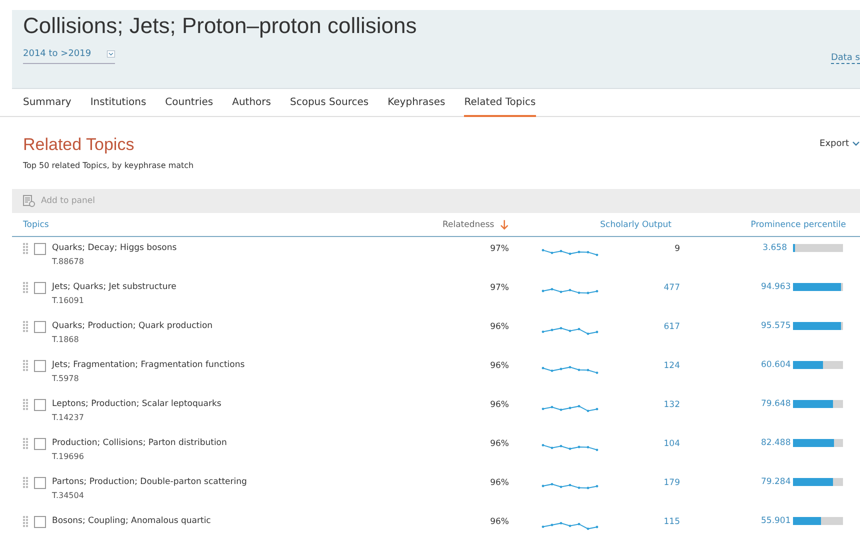  Describe the element at coordinates (600, 225) in the screenshot. I see `column-header: Scholarly Output` at that location.